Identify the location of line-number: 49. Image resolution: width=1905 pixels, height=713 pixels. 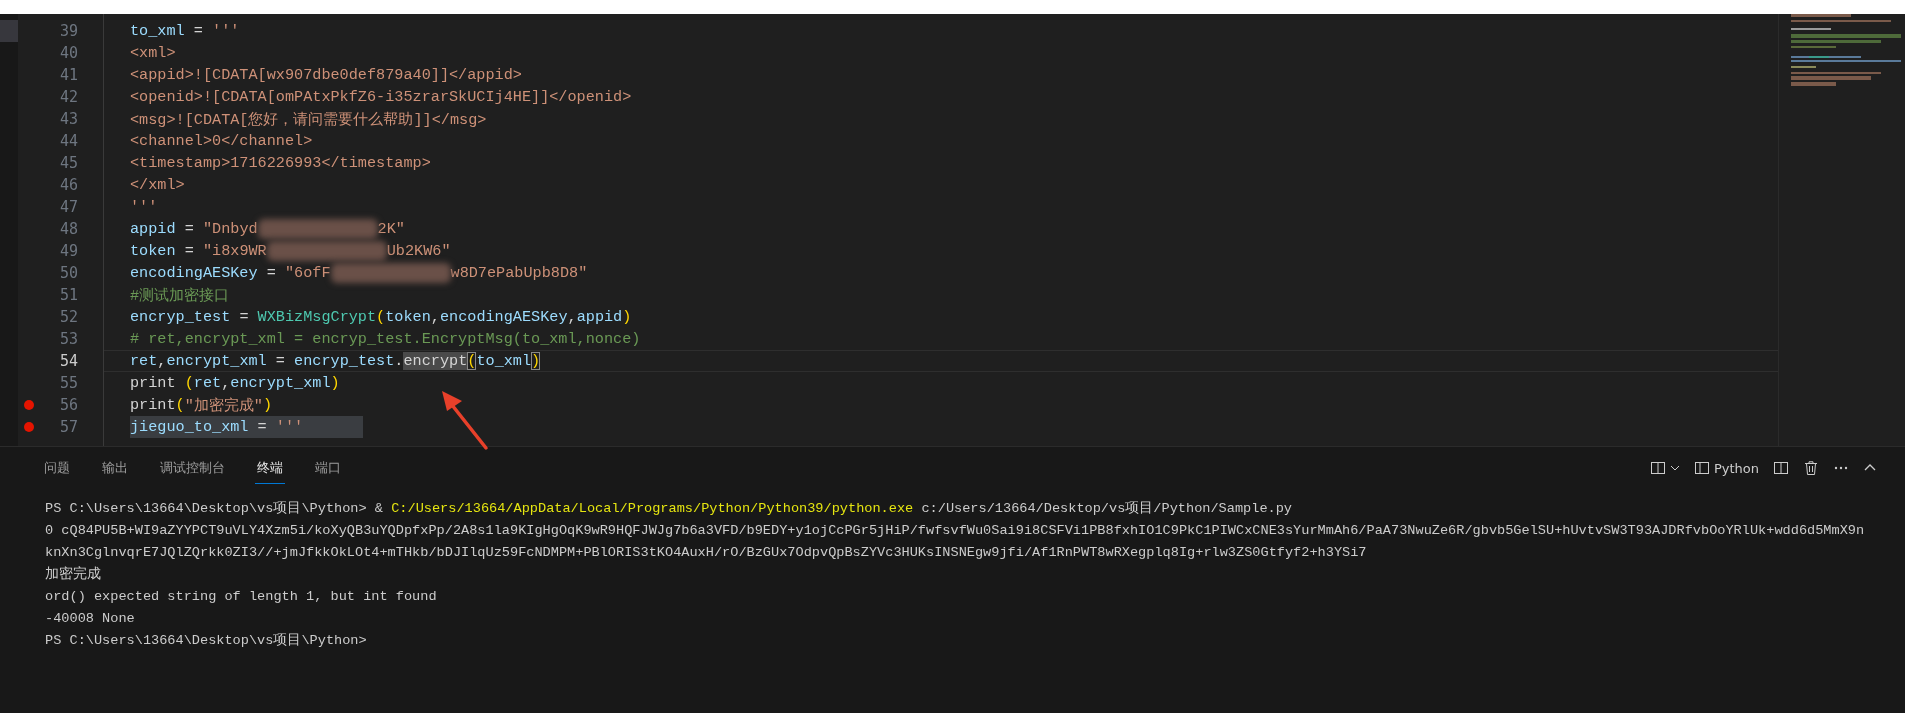
(68, 251).